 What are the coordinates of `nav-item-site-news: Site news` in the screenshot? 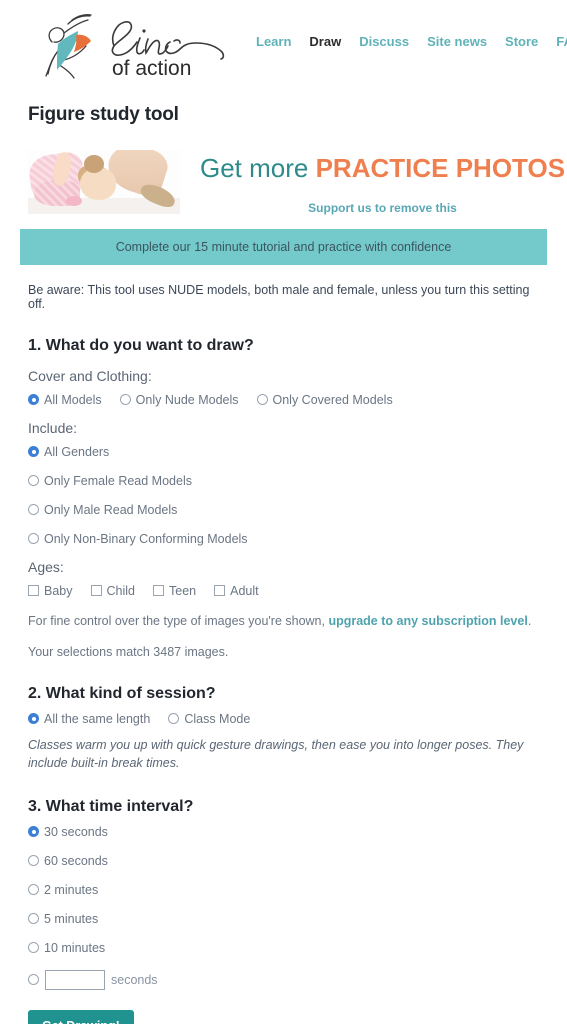 It's located at (457, 41).